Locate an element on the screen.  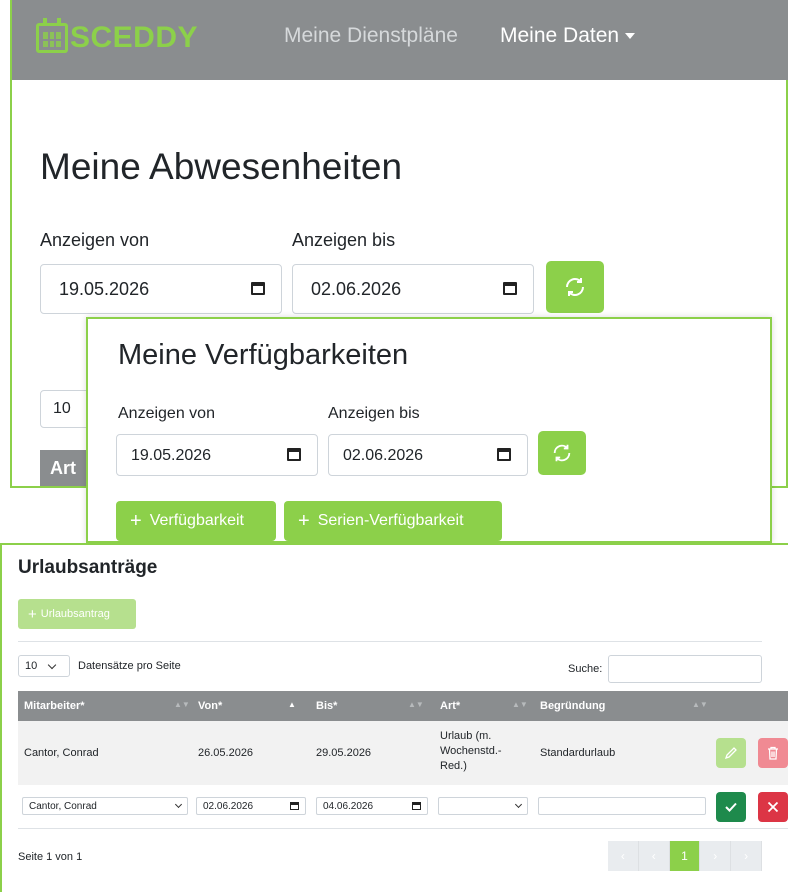
nav-link-dienstplaene: Meine Dienstpläne is located at coordinates (371, 36).